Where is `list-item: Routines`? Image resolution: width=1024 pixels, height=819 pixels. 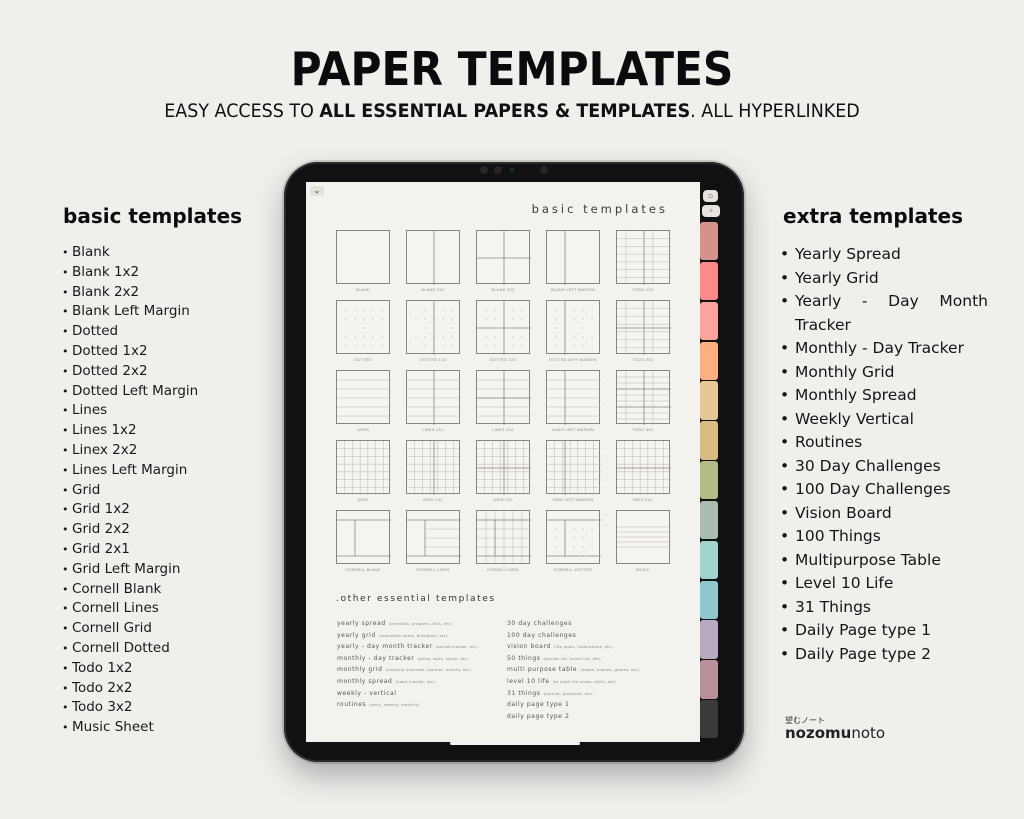 list-item: Routines is located at coordinates (884, 443).